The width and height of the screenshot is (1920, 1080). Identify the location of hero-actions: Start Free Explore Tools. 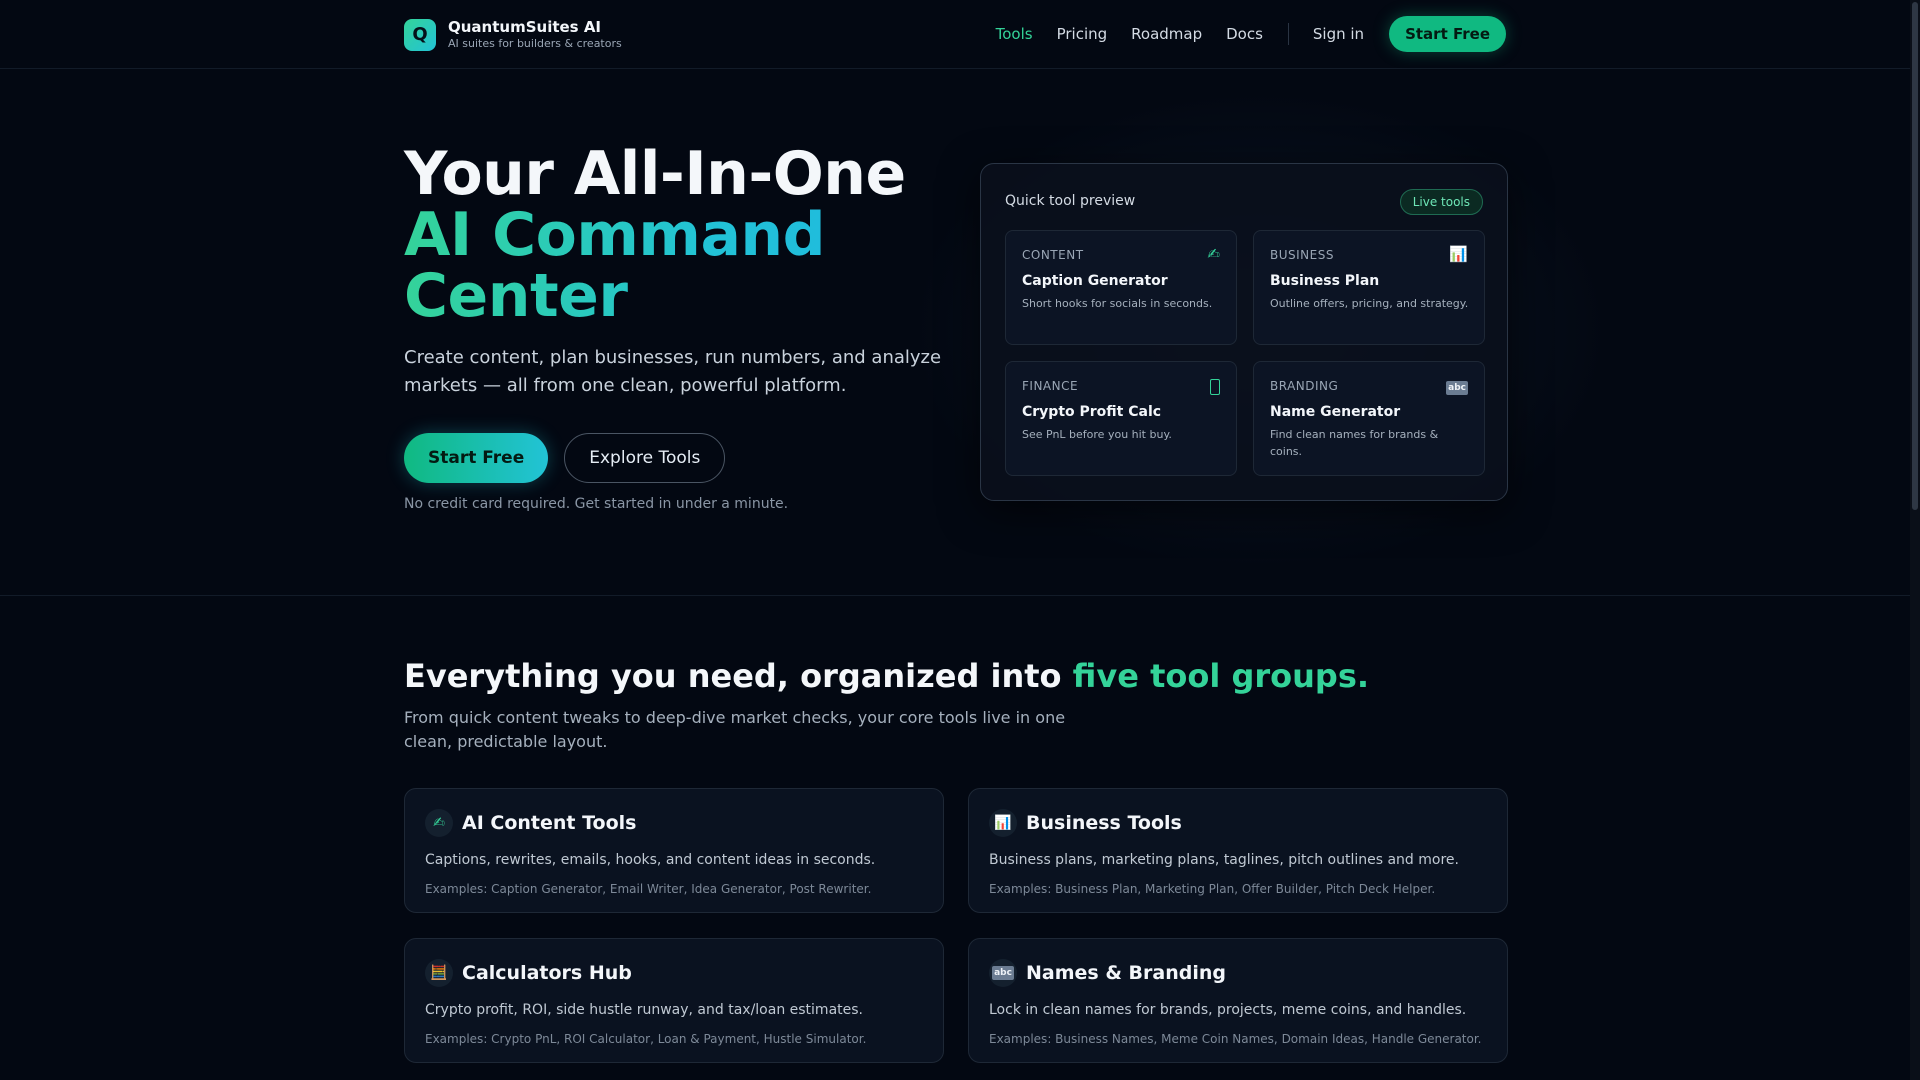
(565, 458).